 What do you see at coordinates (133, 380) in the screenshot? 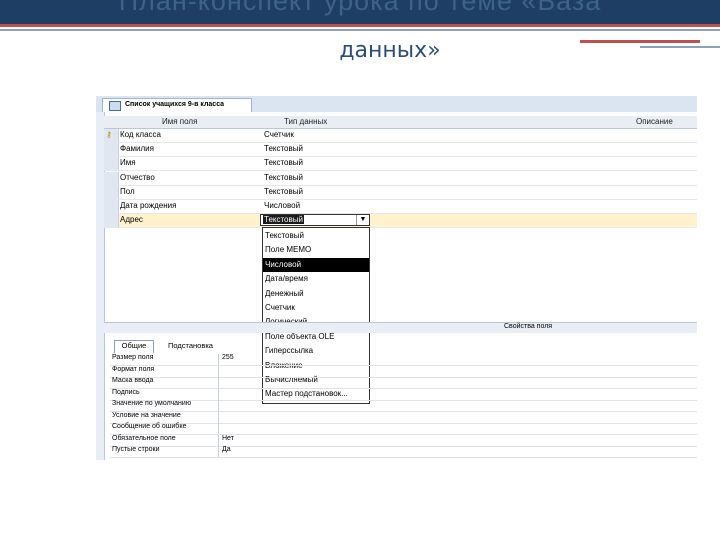
I see `property-label: Маска ввода` at bounding box center [133, 380].